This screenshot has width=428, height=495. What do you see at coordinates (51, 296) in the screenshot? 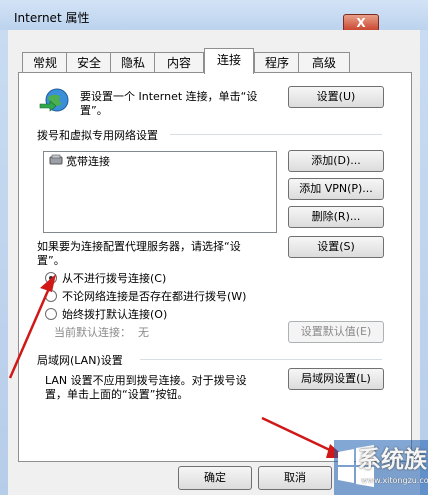
I see `dial-whenever-no-network-radio` at bounding box center [51, 296].